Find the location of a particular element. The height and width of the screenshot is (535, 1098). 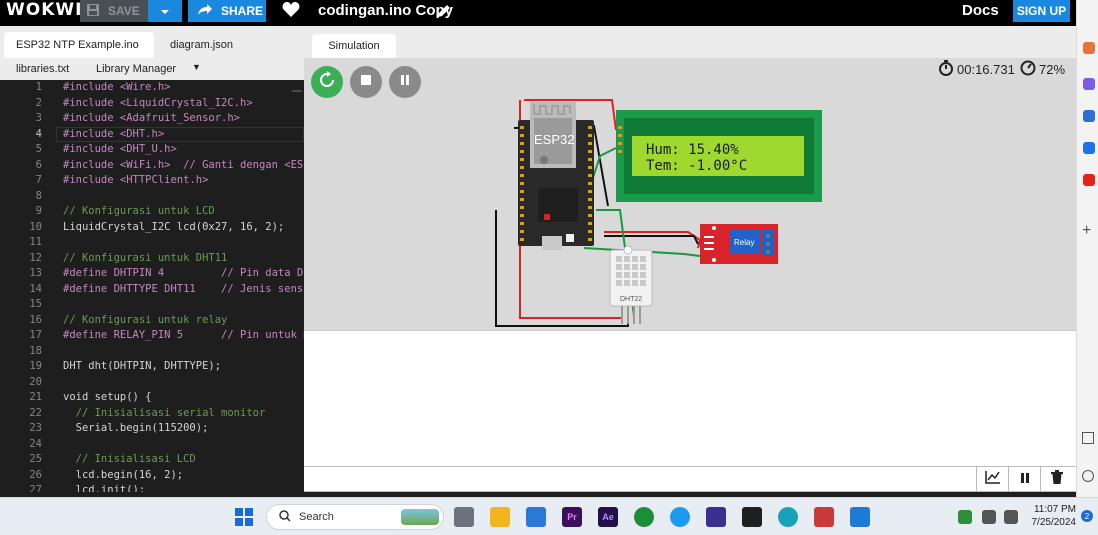

network-icon is located at coordinates (989, 517).